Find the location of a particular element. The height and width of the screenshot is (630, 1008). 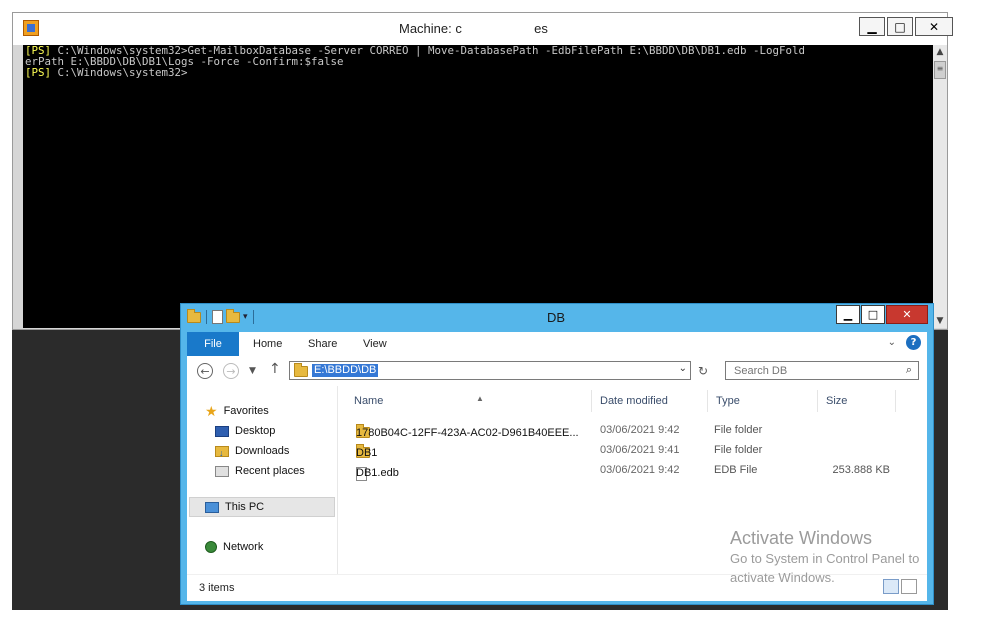

customize-toolbar-icon: ▾ is located at coordinates (245, 317).